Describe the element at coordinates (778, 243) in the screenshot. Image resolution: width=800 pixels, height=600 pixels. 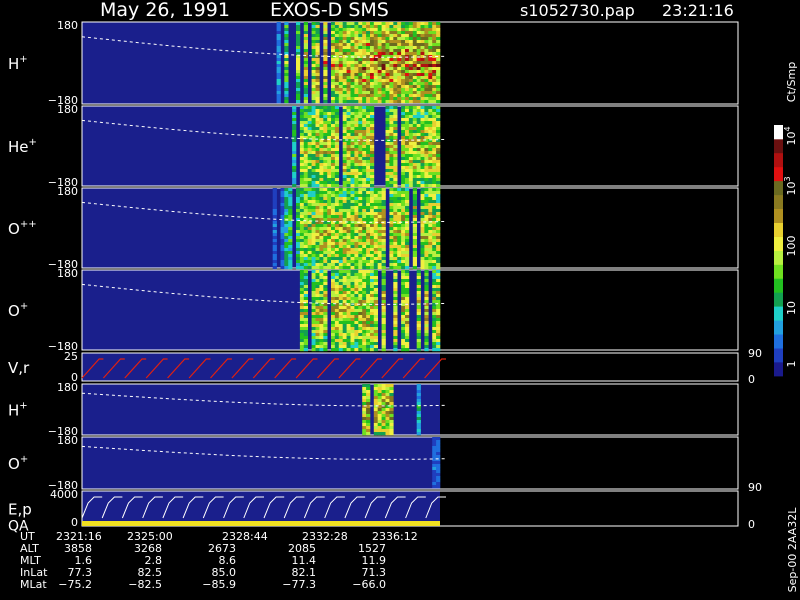
I see `colorbar-swatch` at that location.